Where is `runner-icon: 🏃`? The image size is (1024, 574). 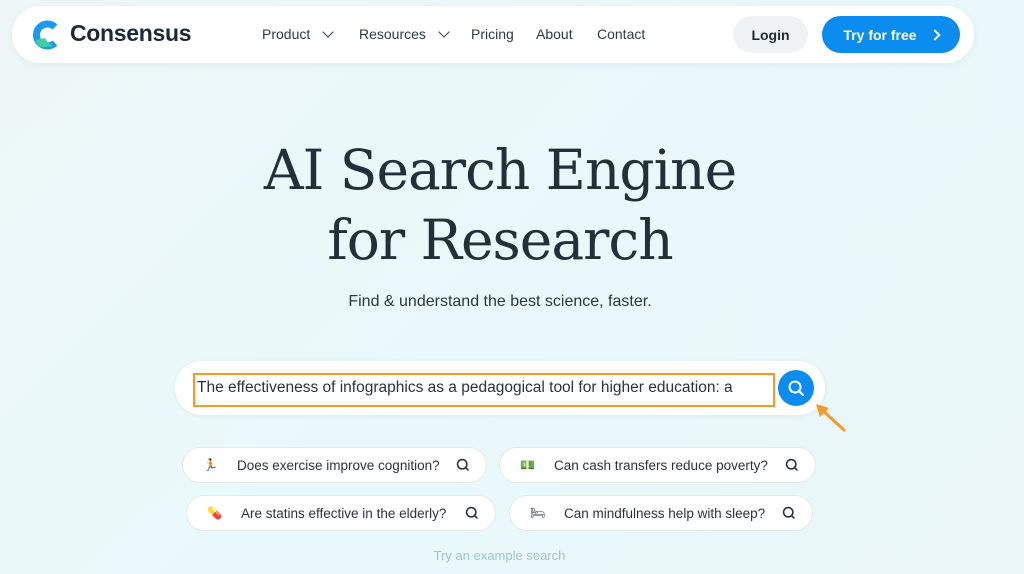
runner-icon: 🏃 is located at coordinates (210, 465).